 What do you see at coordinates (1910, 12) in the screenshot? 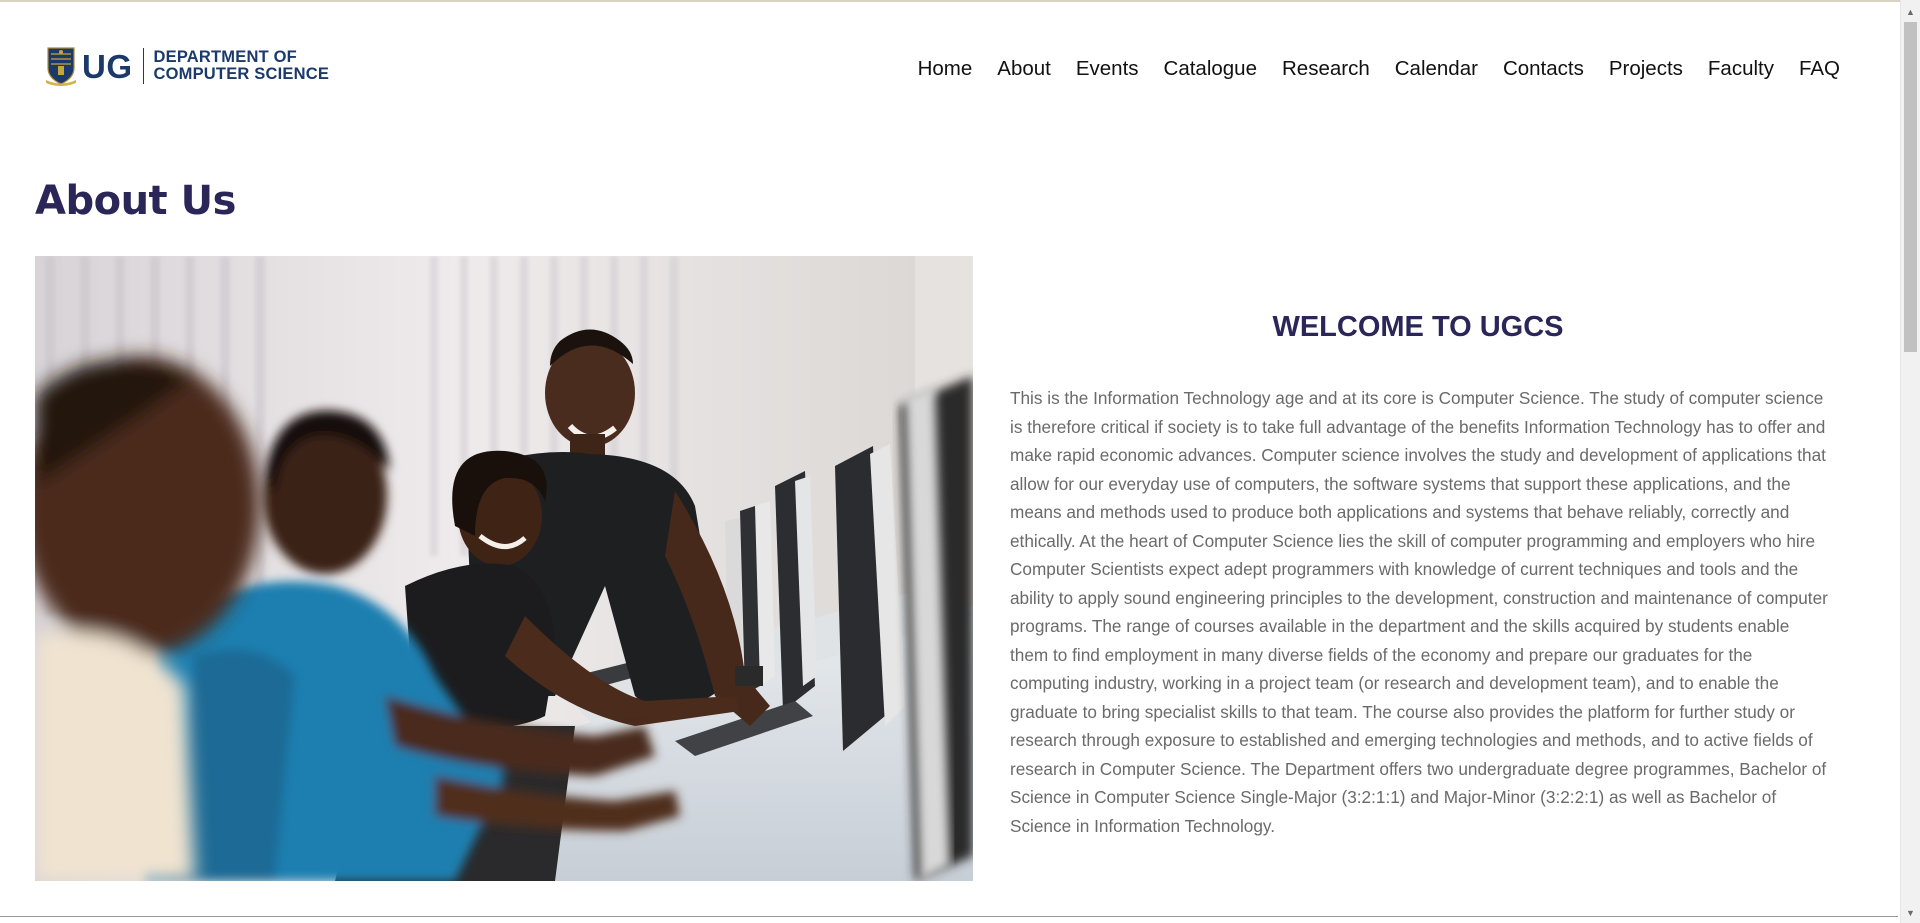
I see `scroll-up-arrow-icon: ▲` at bounding box center [1910, 12].